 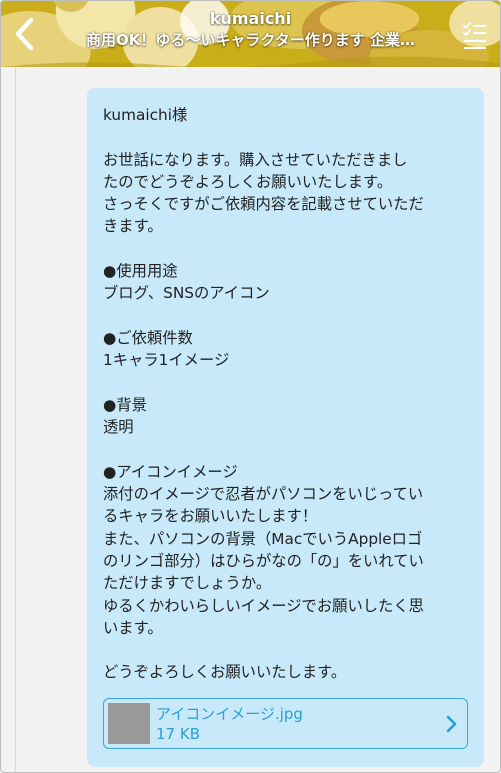 What do you see at coordinates (285, 723) in the screenshot?
I see `attachment-link: アイコンイメージ.jpg 17 KB` at bounding box center [285, 723].